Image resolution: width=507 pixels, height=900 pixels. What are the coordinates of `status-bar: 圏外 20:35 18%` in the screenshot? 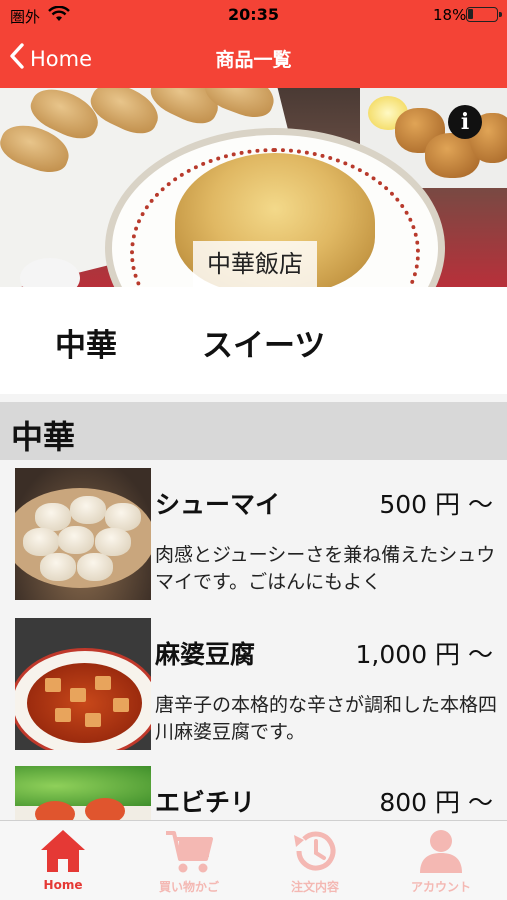 It's located at (253, 15).